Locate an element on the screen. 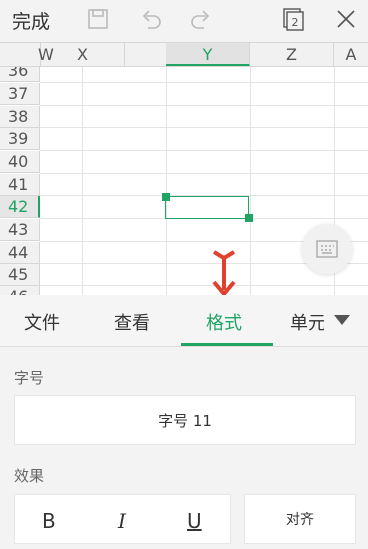 Image resolution: width=368 pixels, height=549 pixels. align-label: 对齐 is located at coordinates (300, 520).